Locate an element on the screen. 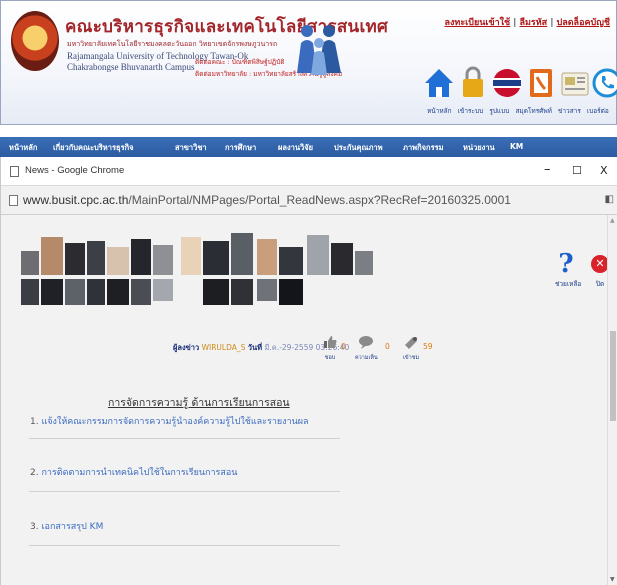 The width and height of the screenshot is (617, 585). quick-icons is located at coordinates (518, 88).